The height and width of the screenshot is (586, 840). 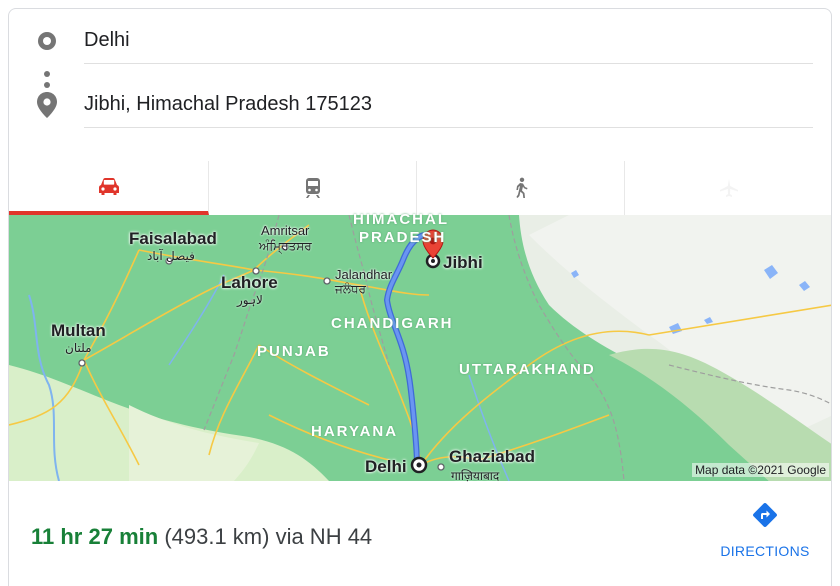 What do you see at coordinates (403, 237) in the screenshot?
I see `map-label-pradesh: PRADESH` at bounding box center [403, 237].